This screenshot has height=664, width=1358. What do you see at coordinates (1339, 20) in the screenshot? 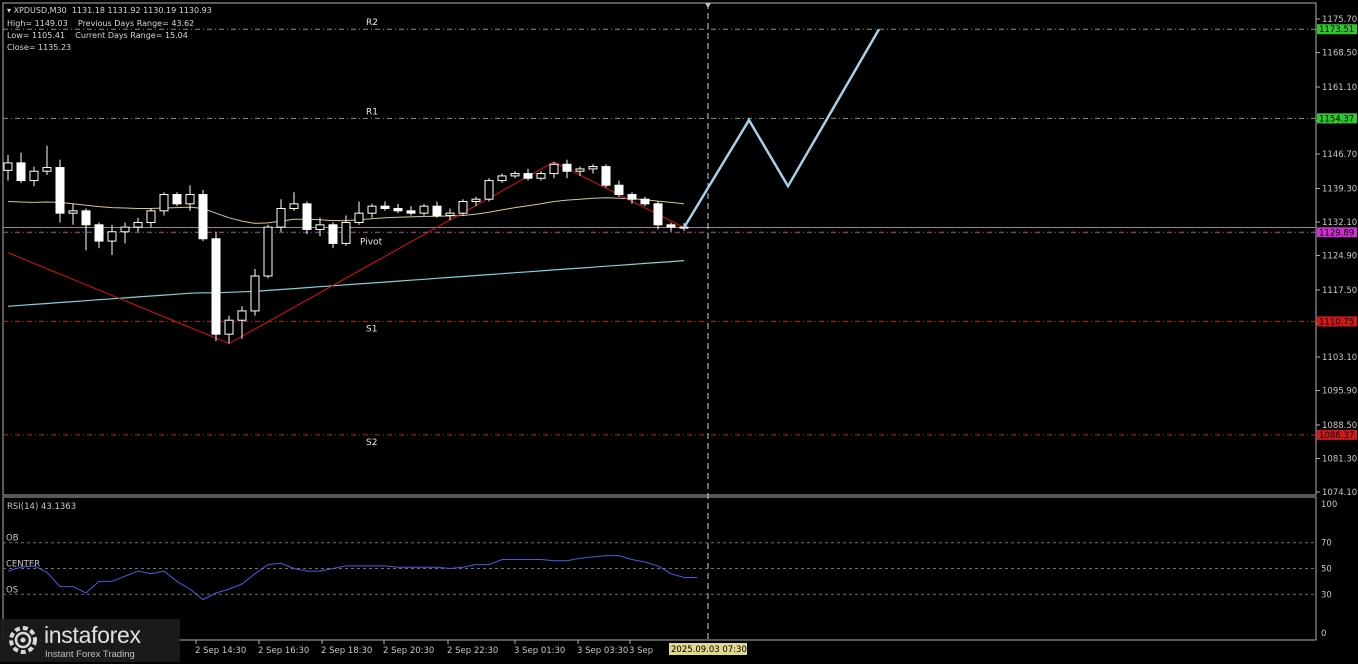
I see `y-tick-label: 1175.70` at bounding box center [1339, 20].